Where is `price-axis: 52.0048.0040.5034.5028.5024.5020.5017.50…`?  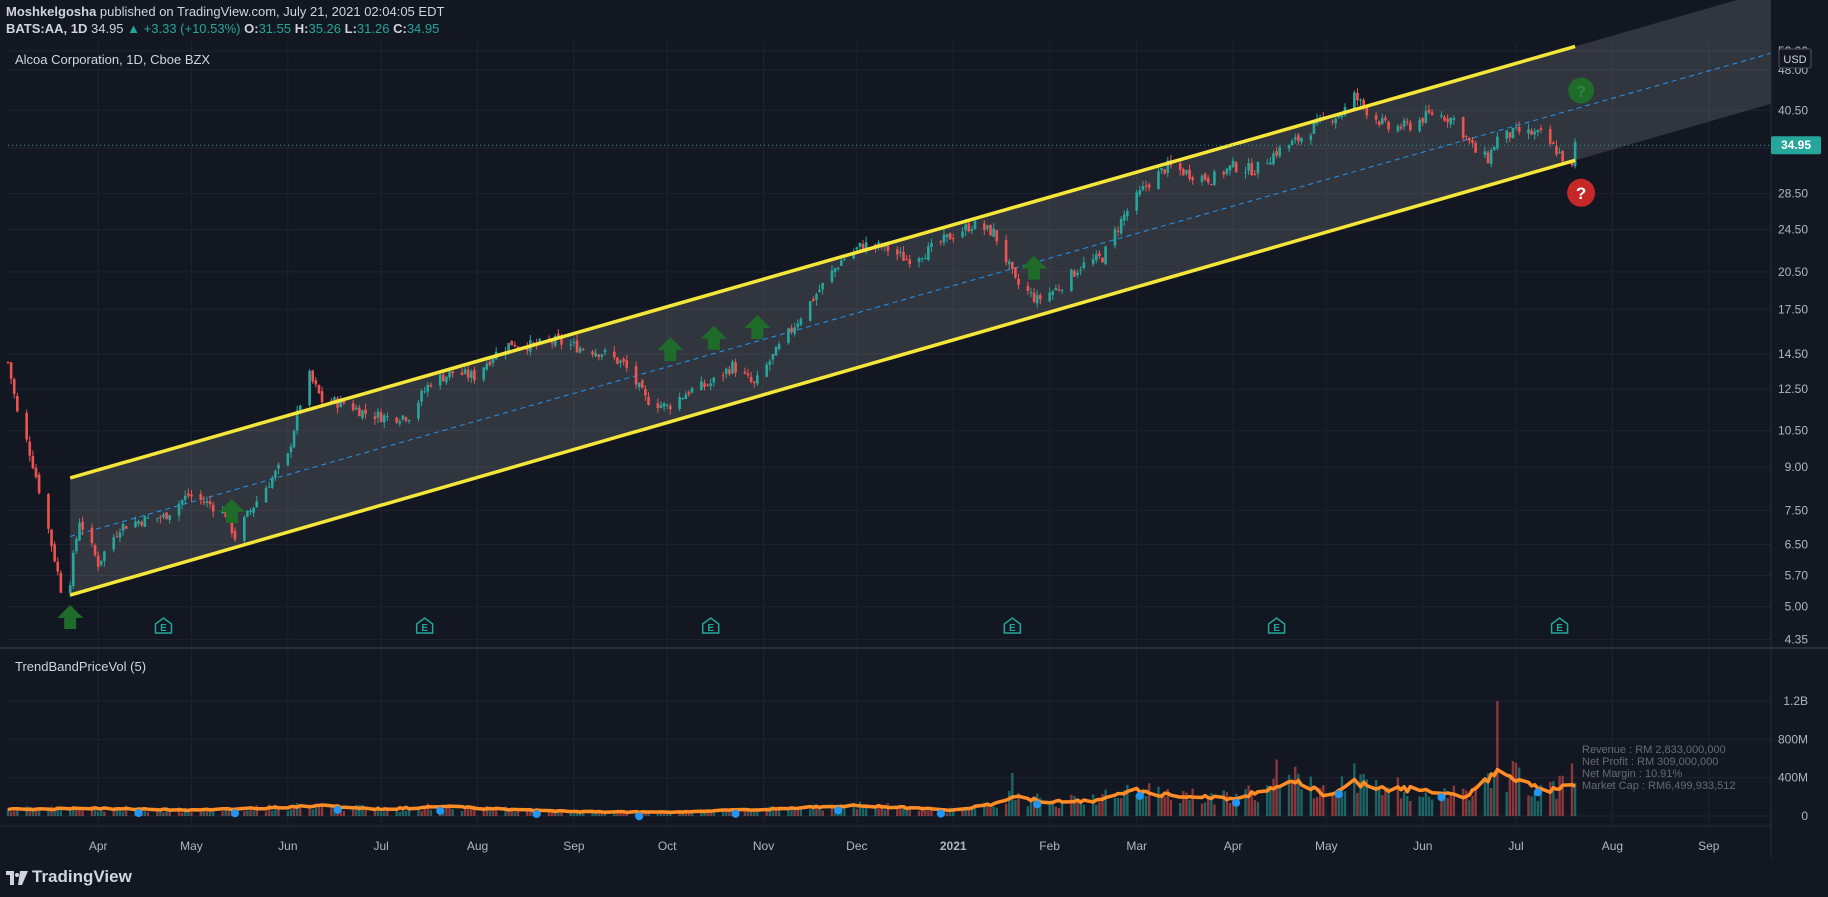 price-axis: 52.0048.0040.5034.5028.5024.5020.5017.50… is located at coordinates (1793, 345).